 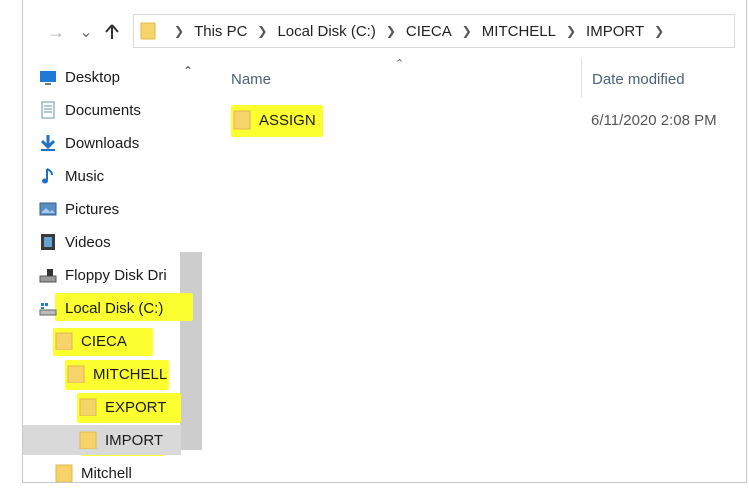 I want to click on breadcrumb-mitchell: MITCHELL, so click(x=519, y=31).